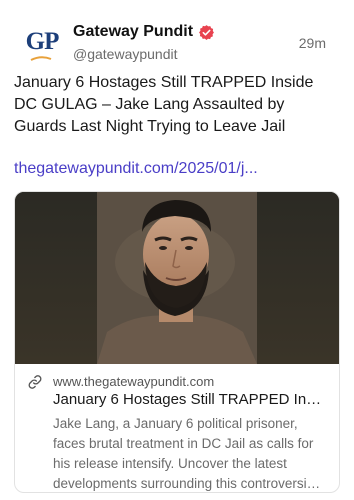 This screenshot has width=354, height=500. Describe the element at coordinates (41, 58) in the screenshot. I see `avatar-swoosh-icon` at that location.